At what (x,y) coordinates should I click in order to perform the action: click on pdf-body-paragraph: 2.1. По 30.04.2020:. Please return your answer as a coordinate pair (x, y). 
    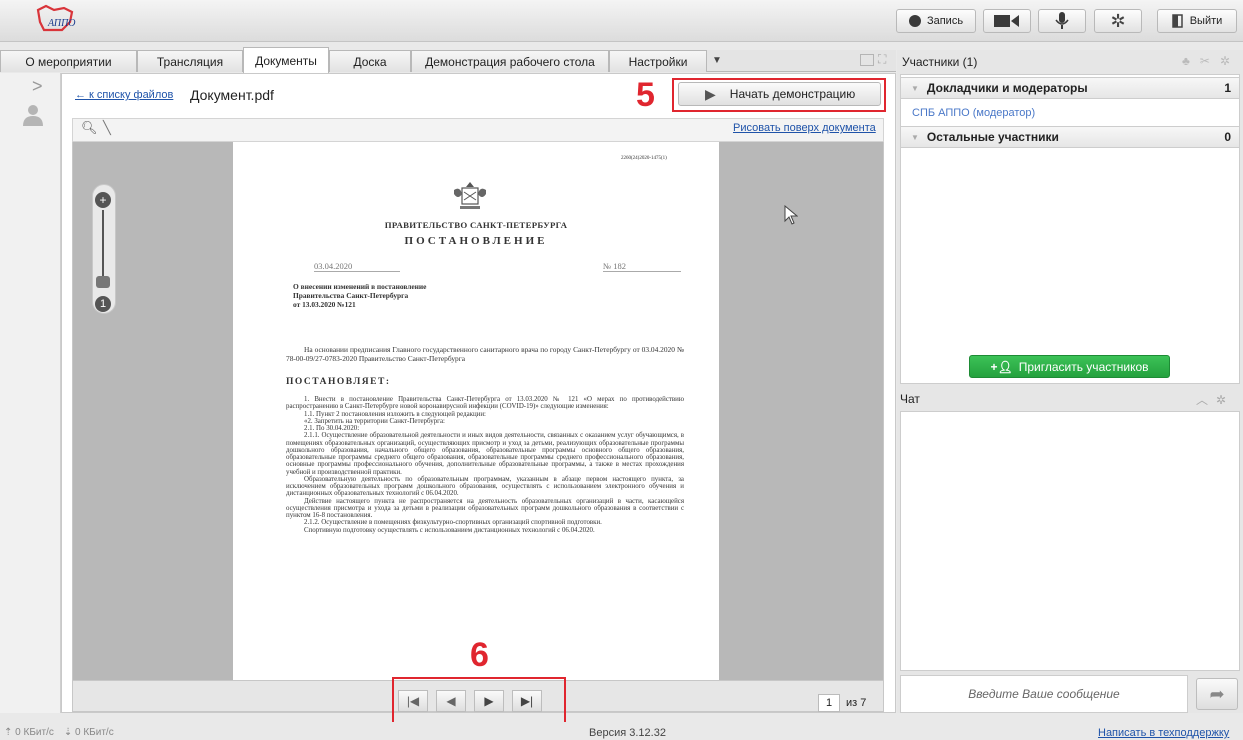
    Looking at the image, I should click on (332, 428).